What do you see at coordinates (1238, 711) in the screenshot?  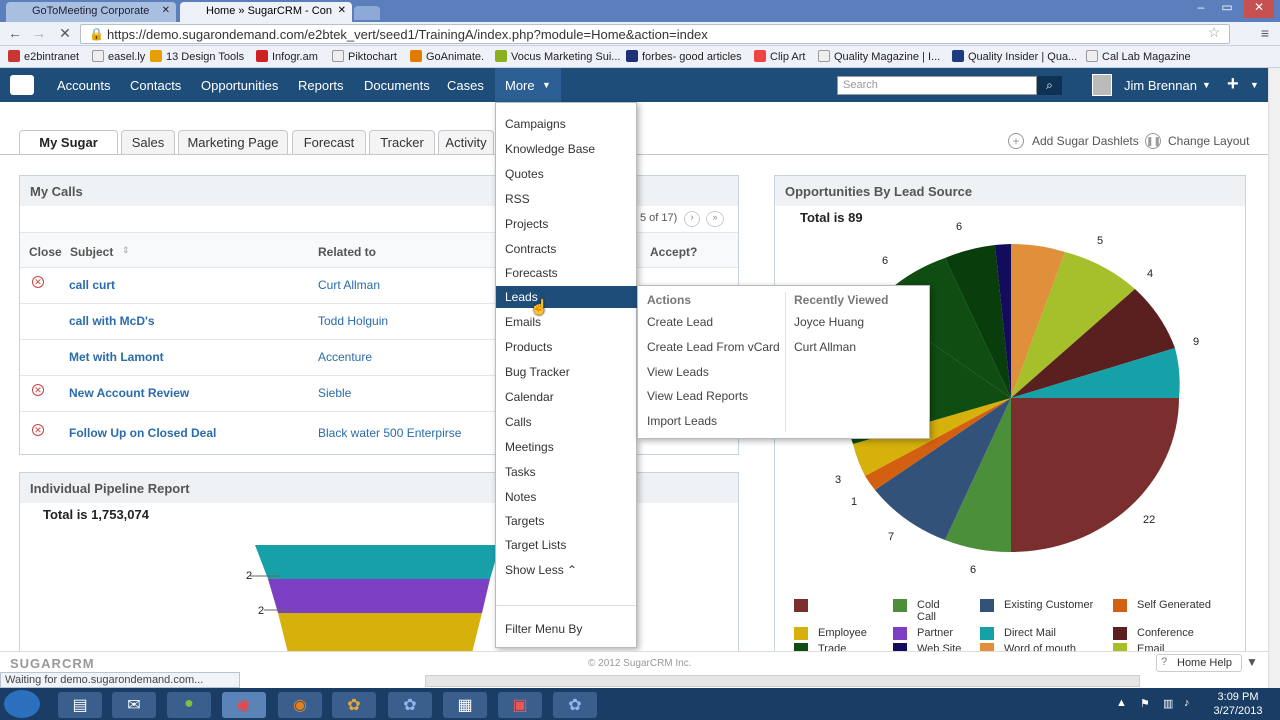 I see `clock-date: 3/27/2013` at bounding box center [1238, 711].